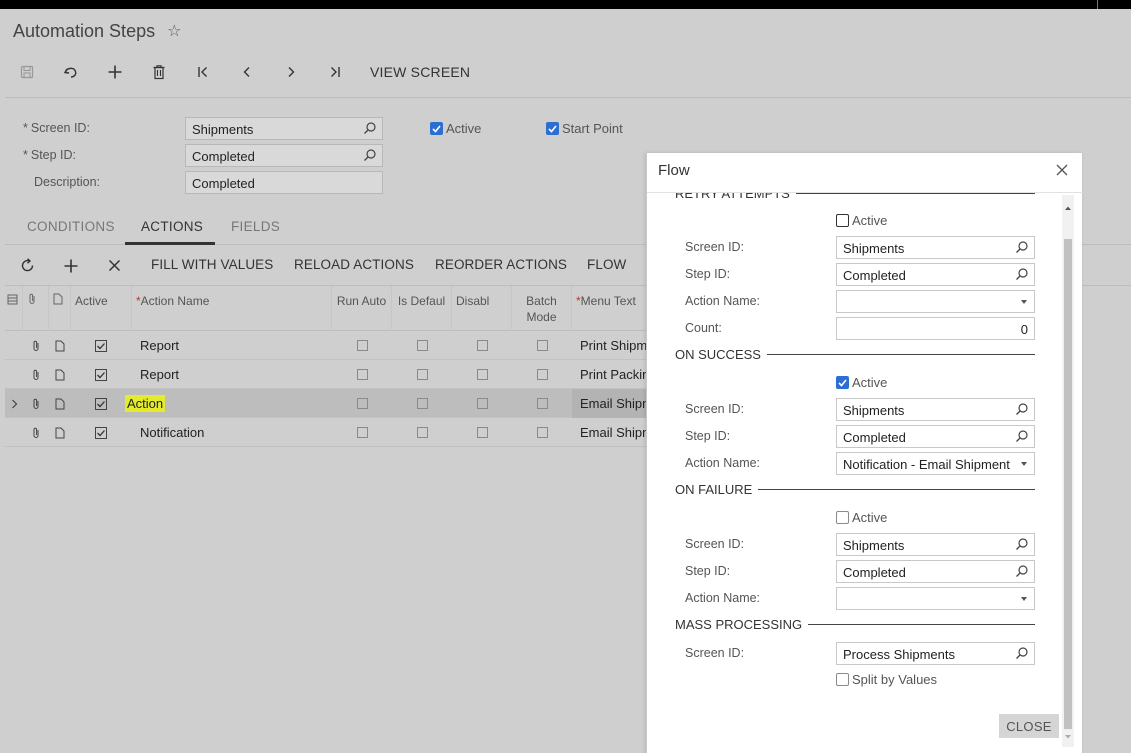 The width and height of the screenshot is (1131, 753). I want to click on step-id-input: Completed, so click(284, 155).